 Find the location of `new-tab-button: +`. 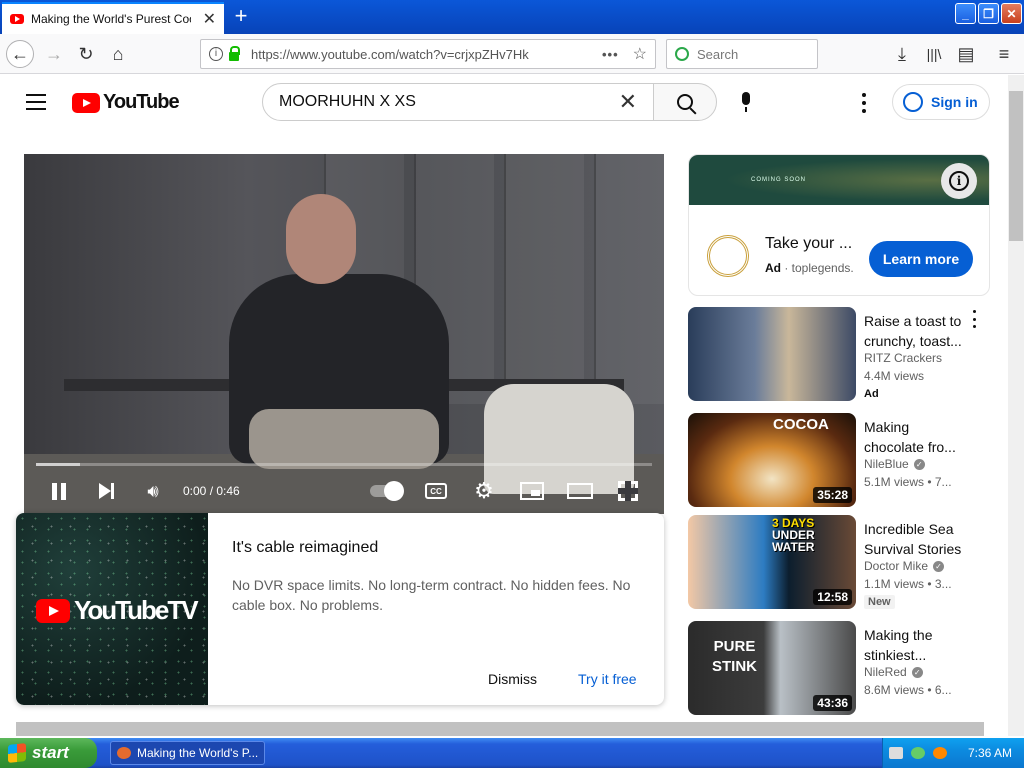

new-tab-button: + is located at coordinates (241, 17).